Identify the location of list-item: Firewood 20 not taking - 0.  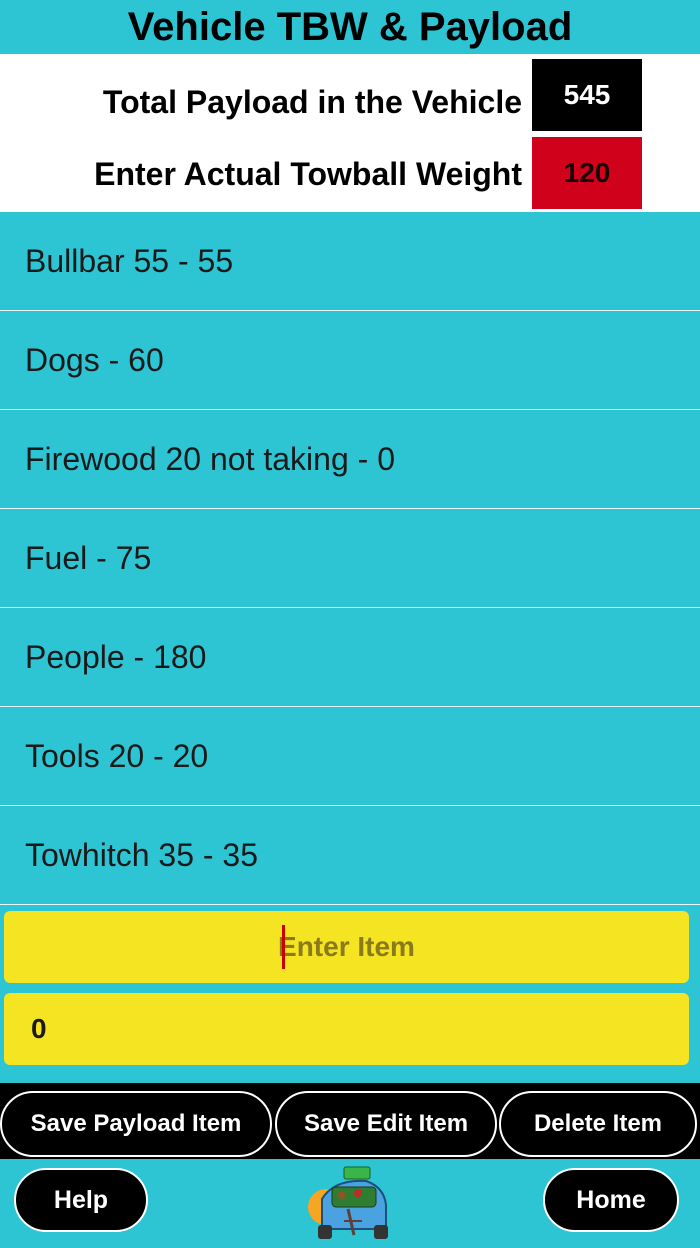
(350, 459).